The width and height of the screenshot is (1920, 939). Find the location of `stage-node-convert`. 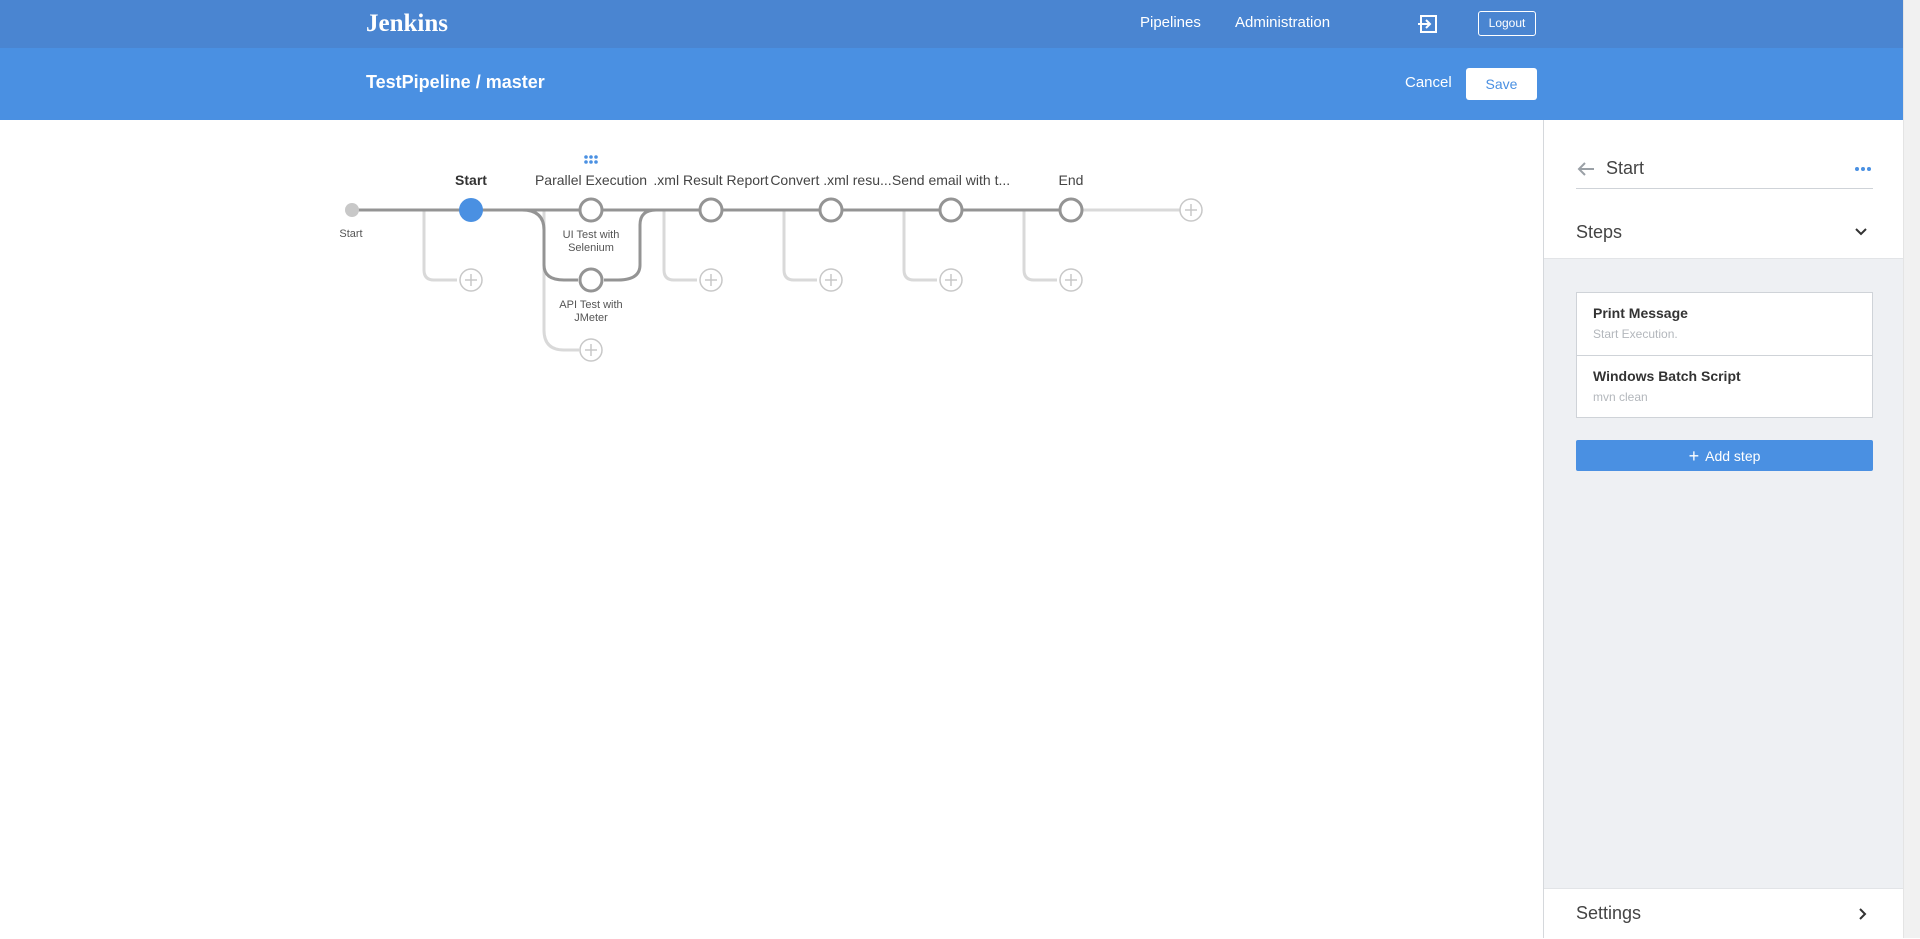

stage-node-convert is located at coordinates (831, 210).